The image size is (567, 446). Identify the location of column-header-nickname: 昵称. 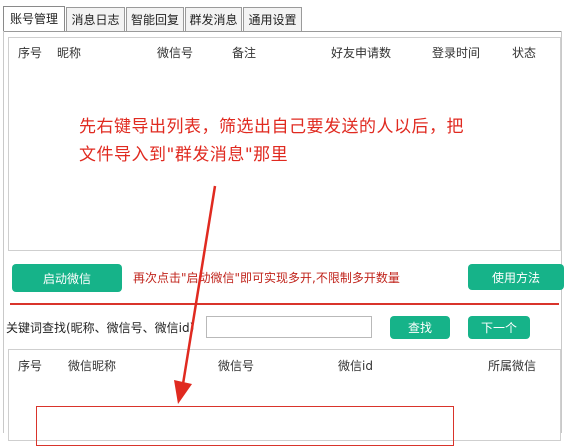
(69, 52).